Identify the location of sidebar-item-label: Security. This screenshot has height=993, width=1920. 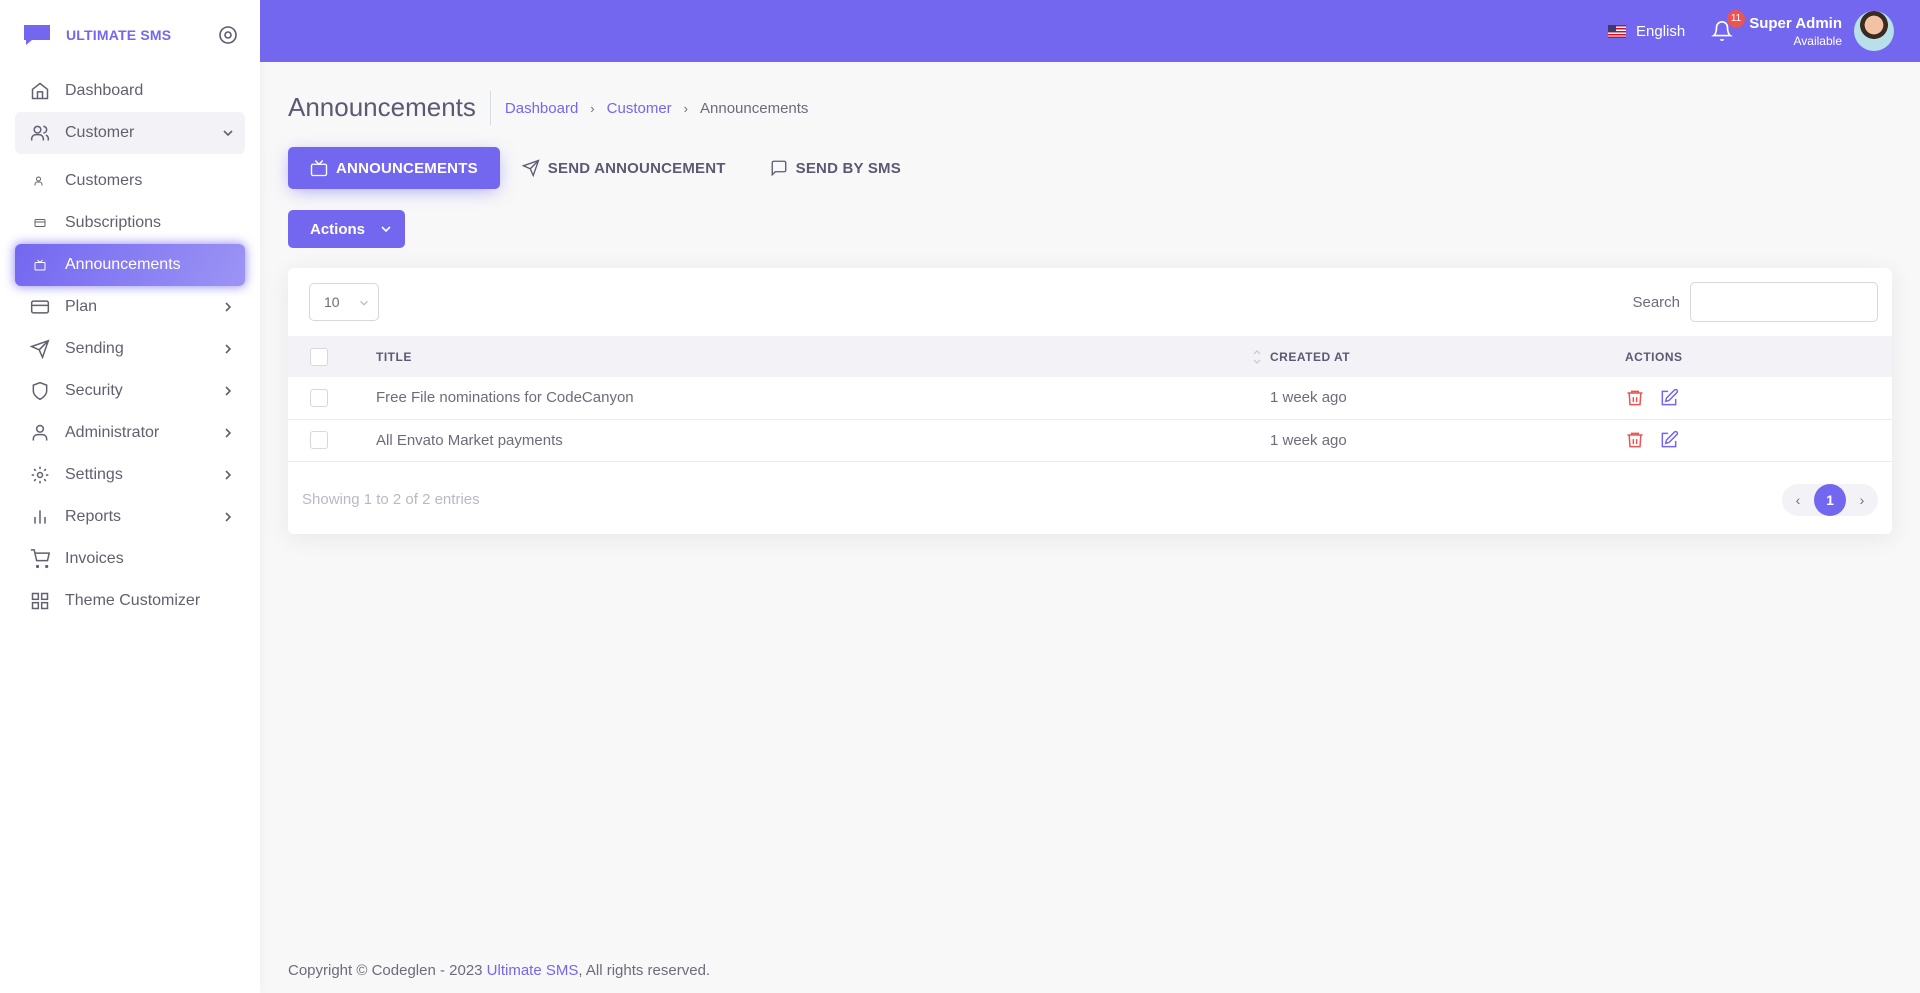
(94, 390).